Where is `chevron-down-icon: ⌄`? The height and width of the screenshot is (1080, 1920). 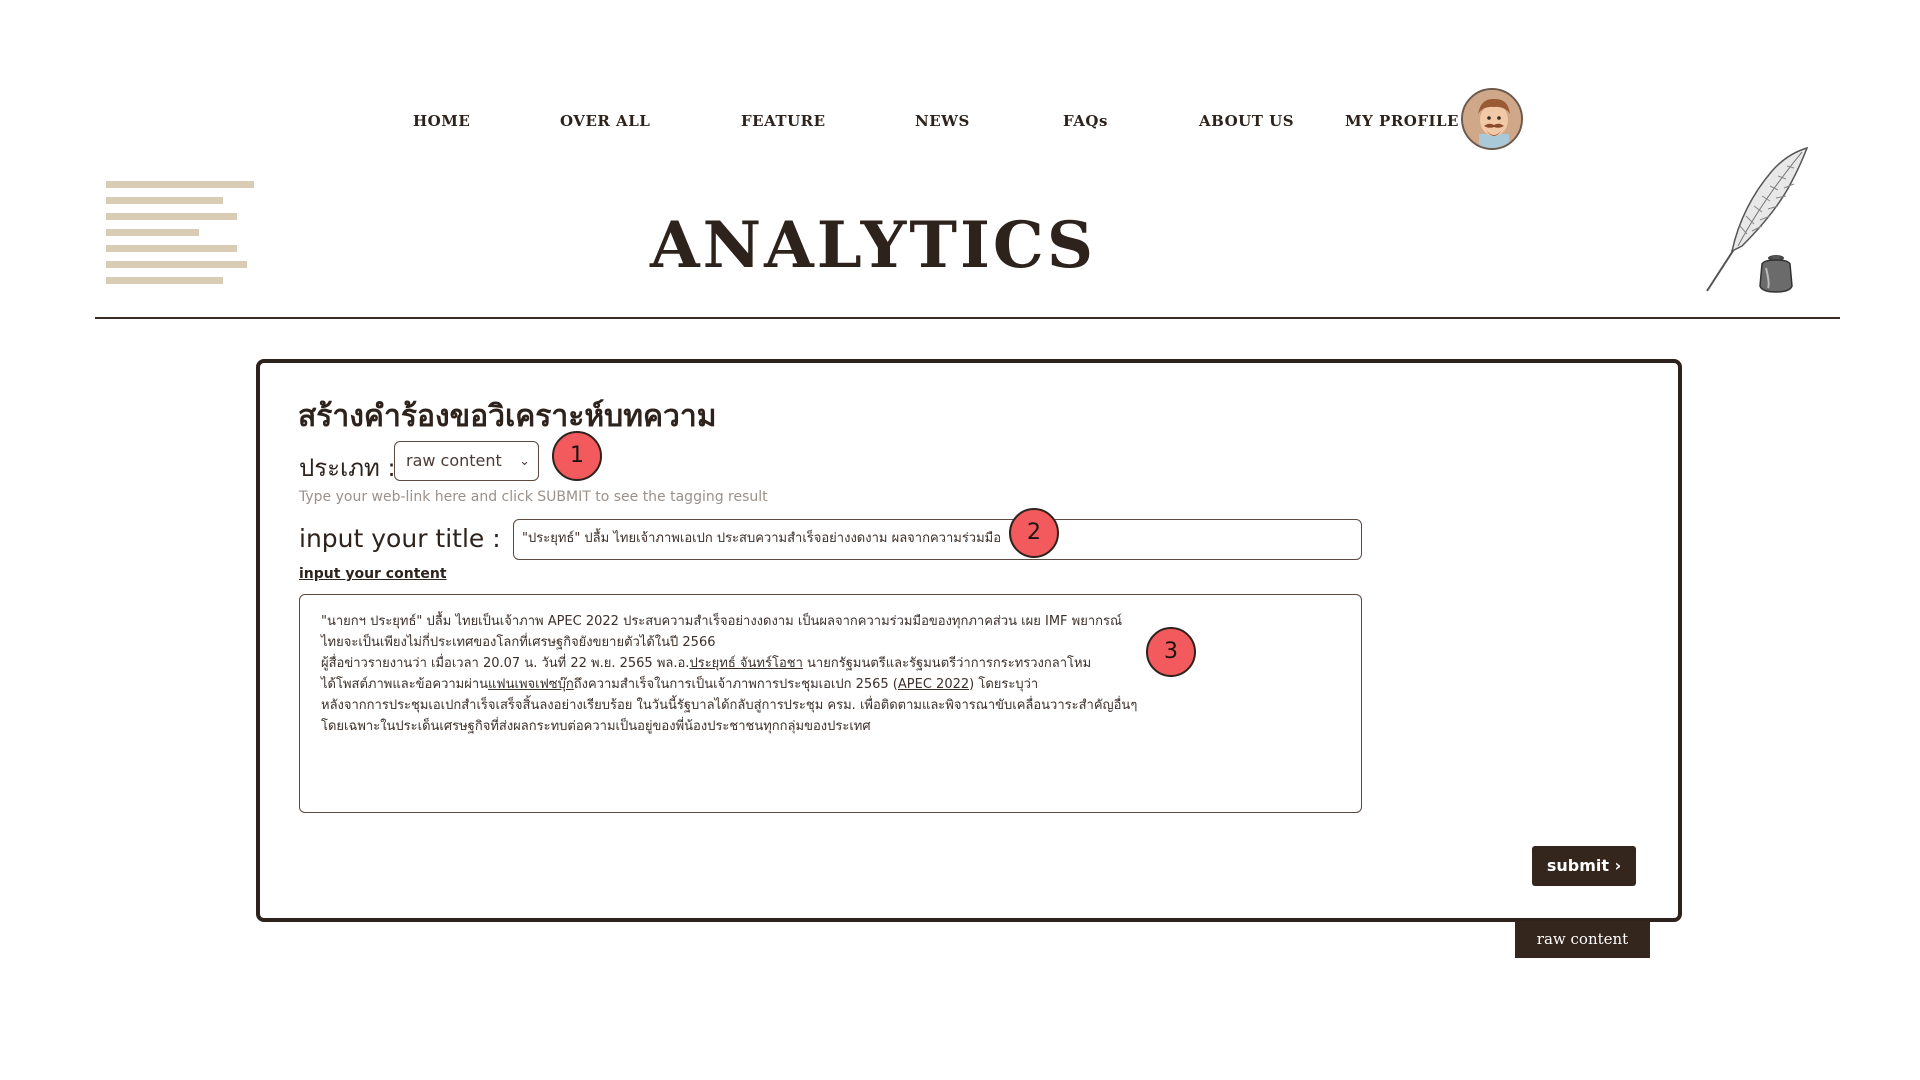 chevron-down-icon: ⌄ is located at coordinates (524, 461).